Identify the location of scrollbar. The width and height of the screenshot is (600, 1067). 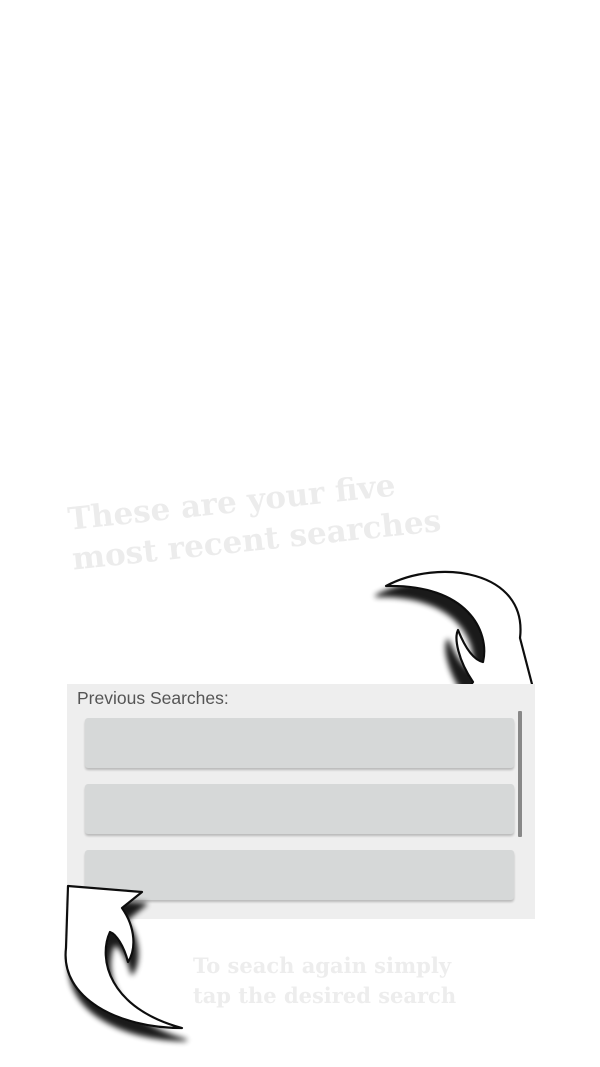
(520, 774).